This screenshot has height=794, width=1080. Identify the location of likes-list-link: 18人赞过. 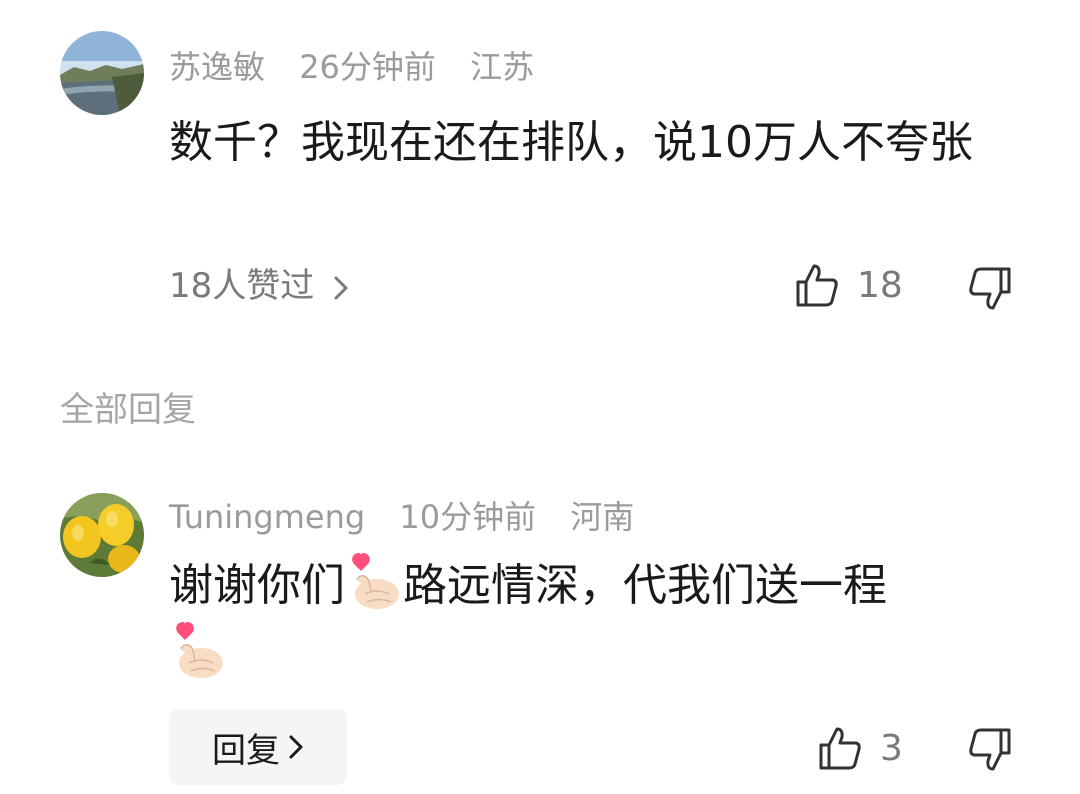
(259, 286).